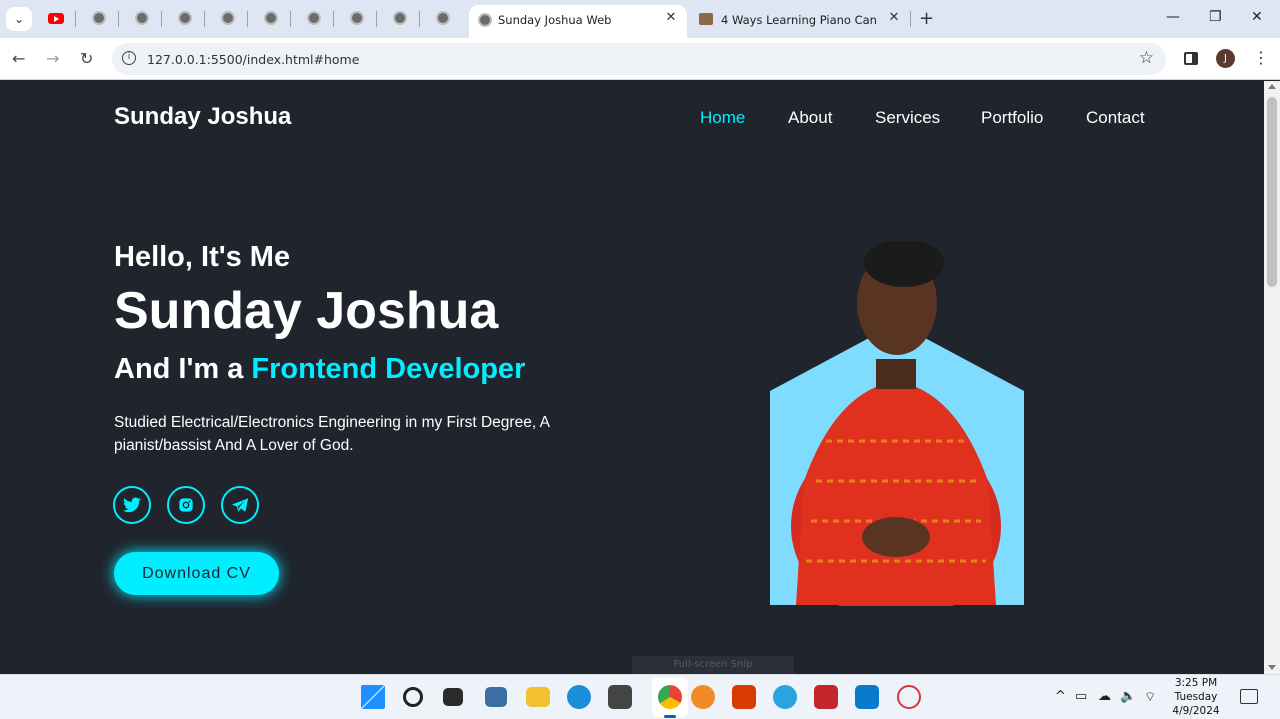 The width and height of the screenshot is (1280, 719). Describe the element at coordinates (722, 118) in the screenshot. I see `nav-home: Home` at that location.